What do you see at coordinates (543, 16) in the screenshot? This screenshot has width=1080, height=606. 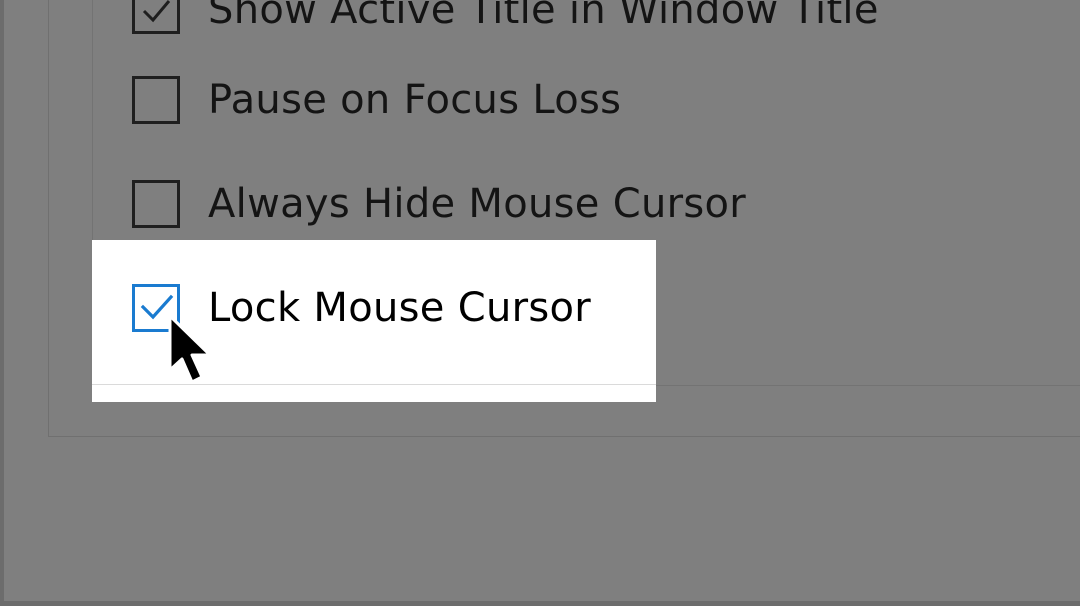 I see `option-label: Show Active Title in Window Title` at bounding box center [543, 16].